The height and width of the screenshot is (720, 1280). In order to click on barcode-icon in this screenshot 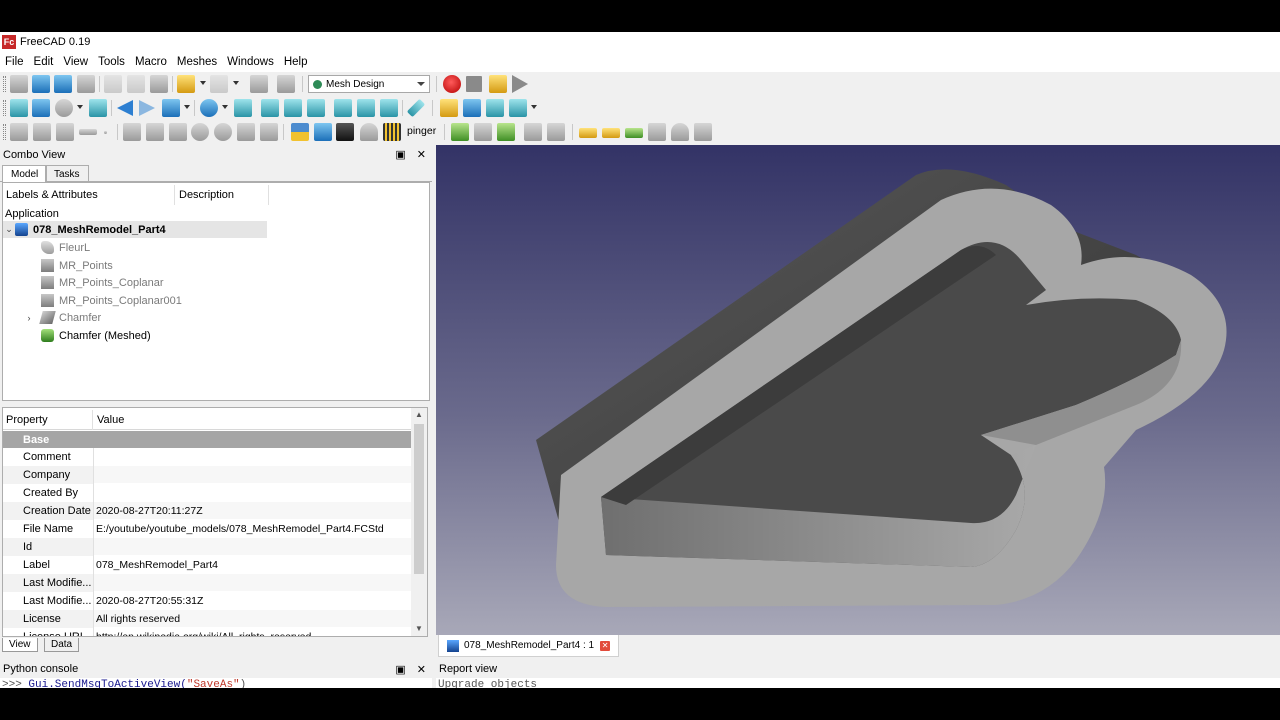, I will do `click(392, 132)`.